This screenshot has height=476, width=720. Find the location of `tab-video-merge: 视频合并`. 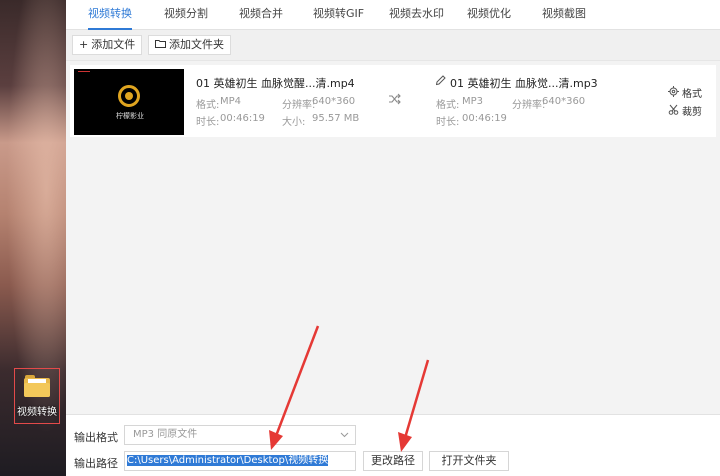

tab-video-merge: 视频合并 is located at coordinates (261, 15).